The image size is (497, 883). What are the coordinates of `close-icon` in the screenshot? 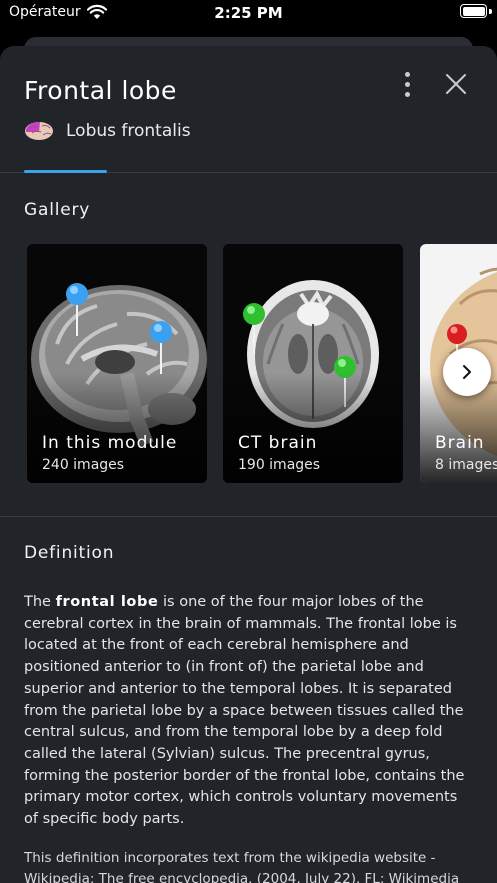 It's located at (456, 84).